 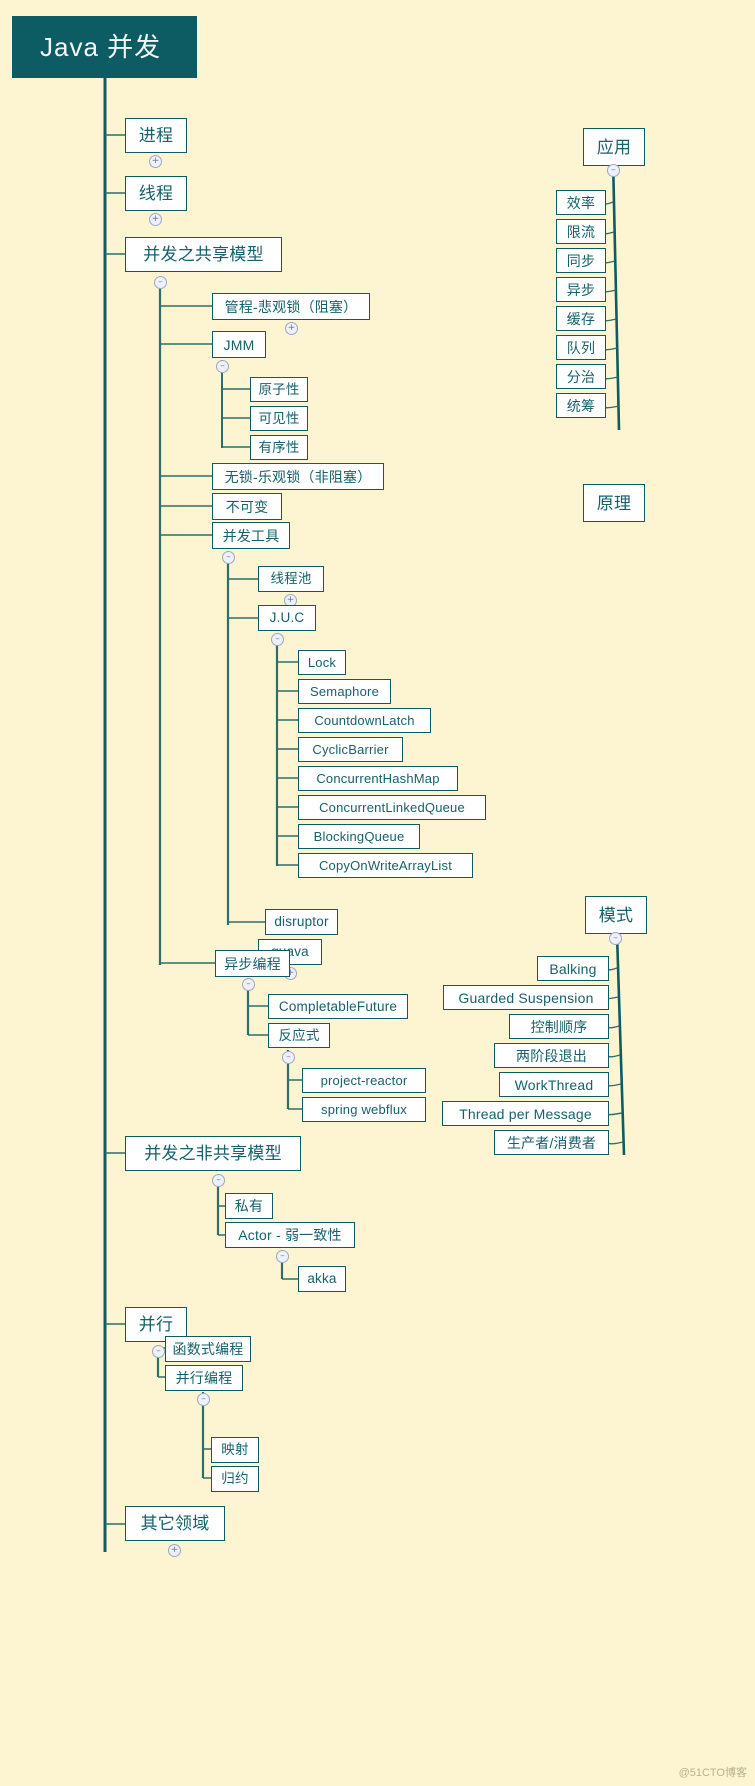 What do you see at coordinates (551, 1142) in the screenshot?
I see `node-producer-consumer: 生产者/消费者` at bounding box center [551, 1142].